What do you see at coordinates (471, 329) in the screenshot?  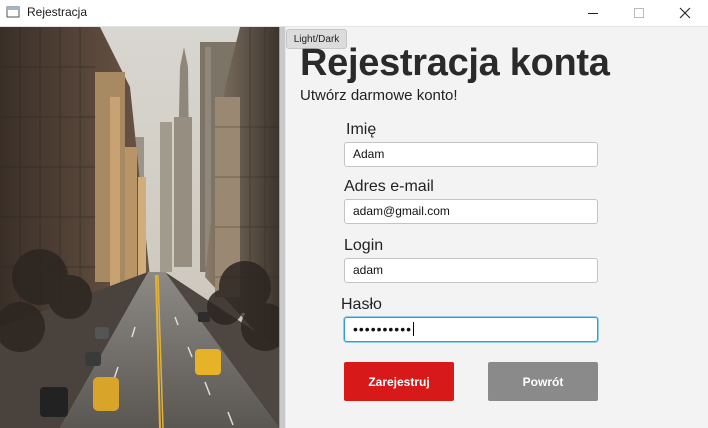 I see `password-field: ••••••••••` at bounding box center [471, 329].